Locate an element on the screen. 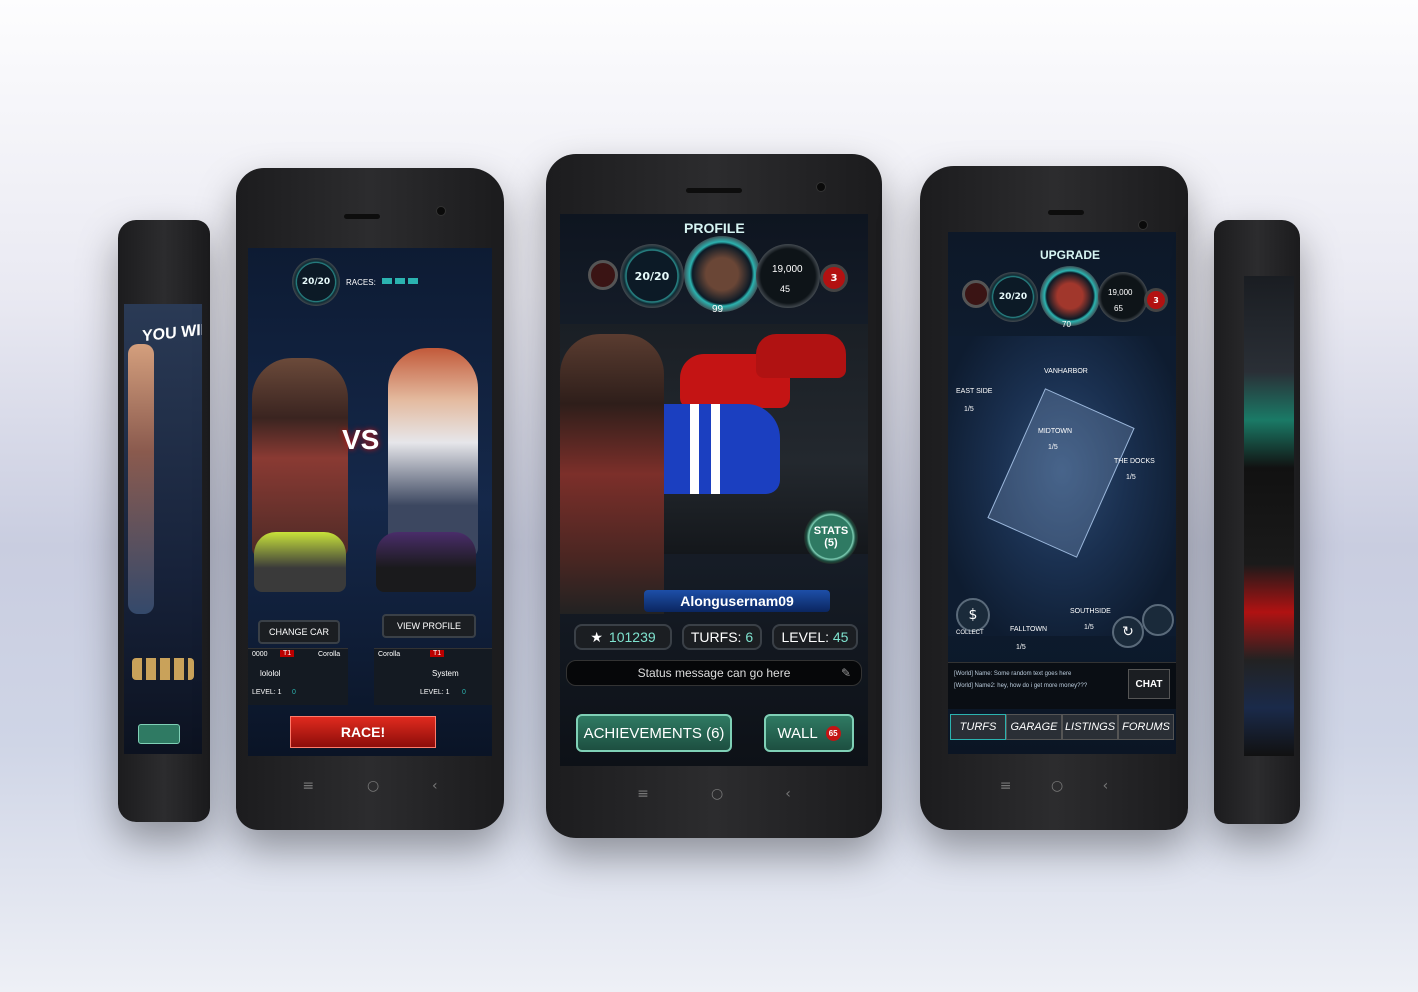 Image resolution: width=1418 pixels, height=992 pixels. achievements-button: ACHIEVEMENTS (6) is located at coordinates (654, 733).